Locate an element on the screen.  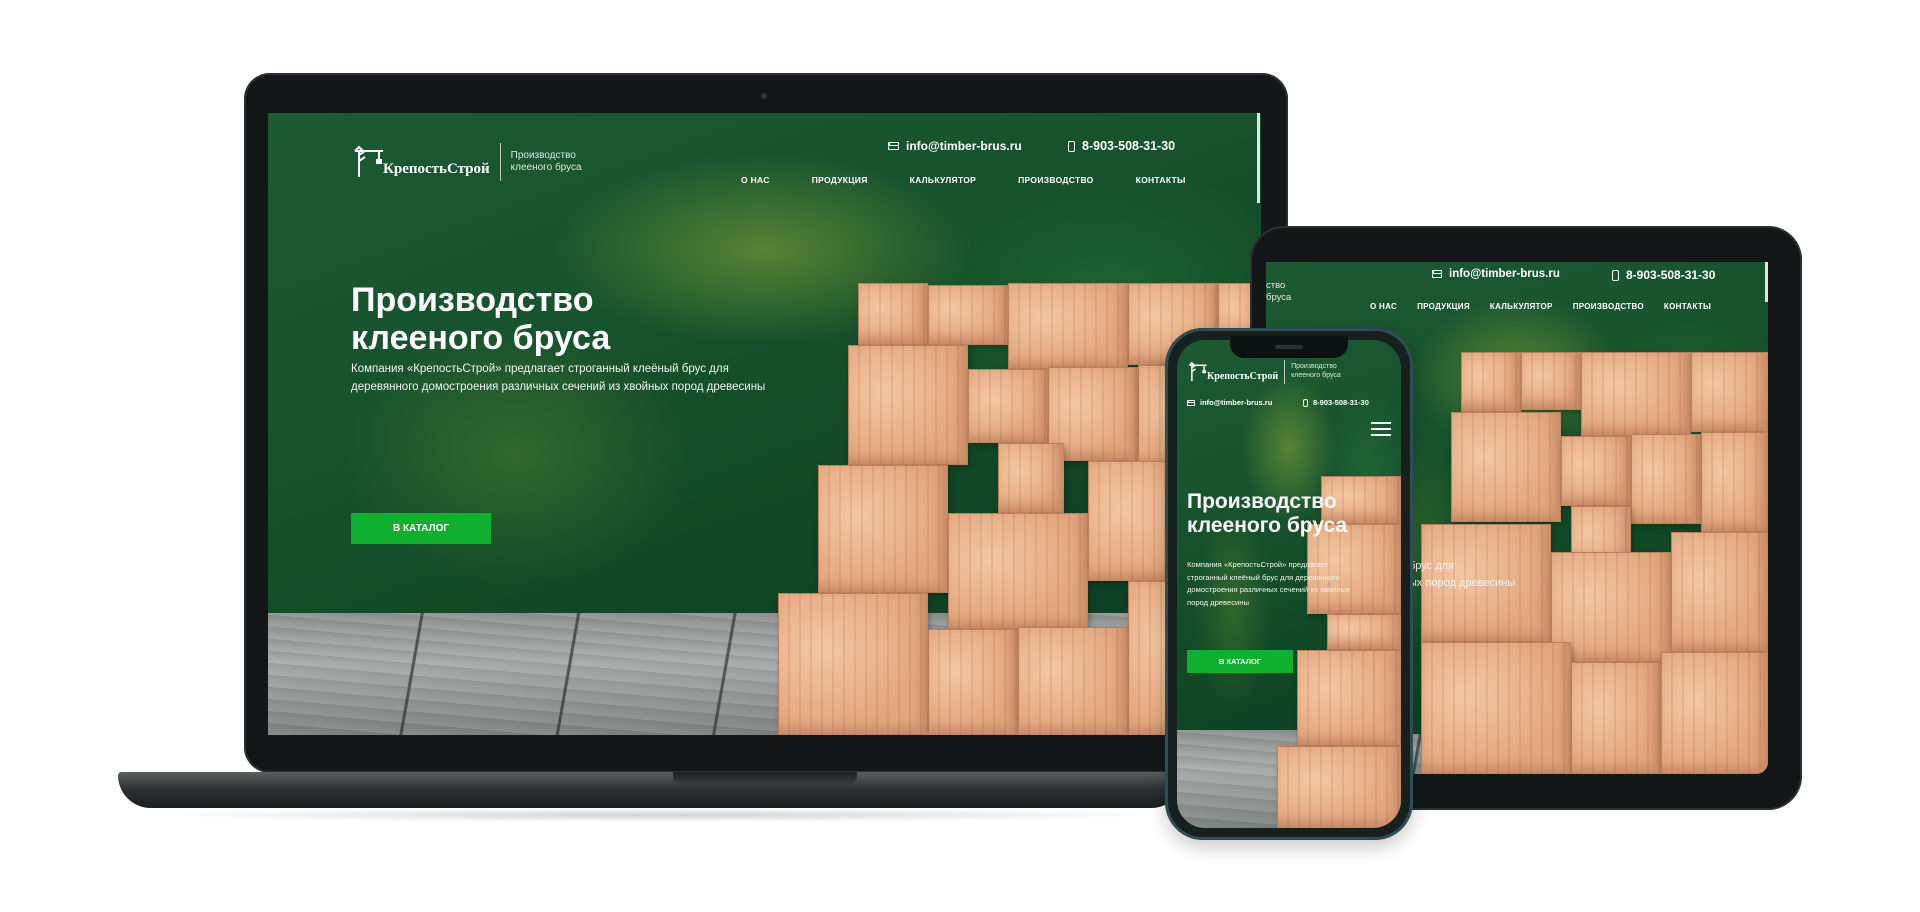
tablet-scrollbar is located at coordinates (1766, 282).